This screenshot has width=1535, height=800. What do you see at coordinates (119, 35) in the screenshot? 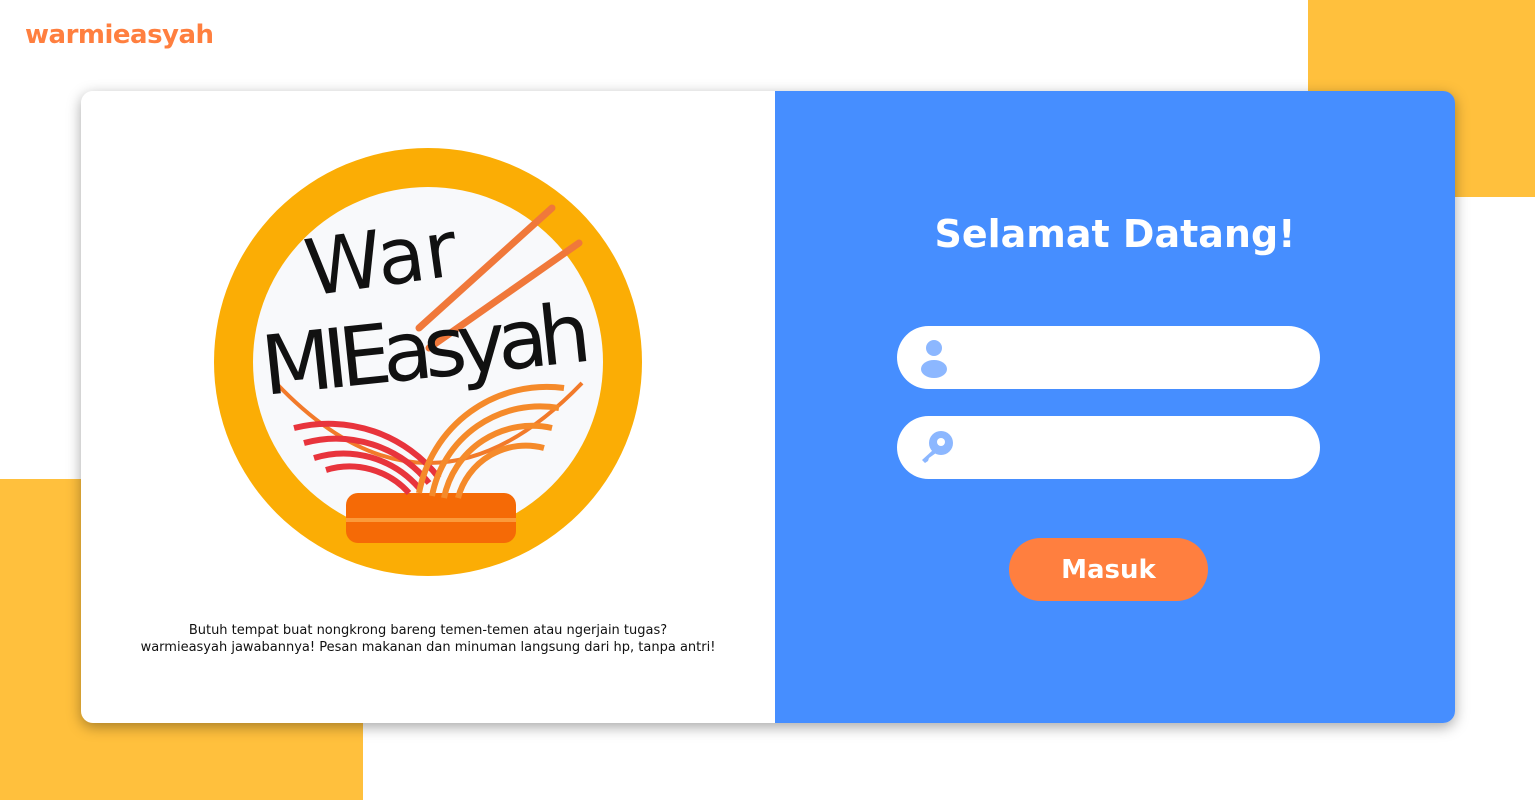
I see `brand-logo-text: warmieasyah` at bounding box center [119, 35].